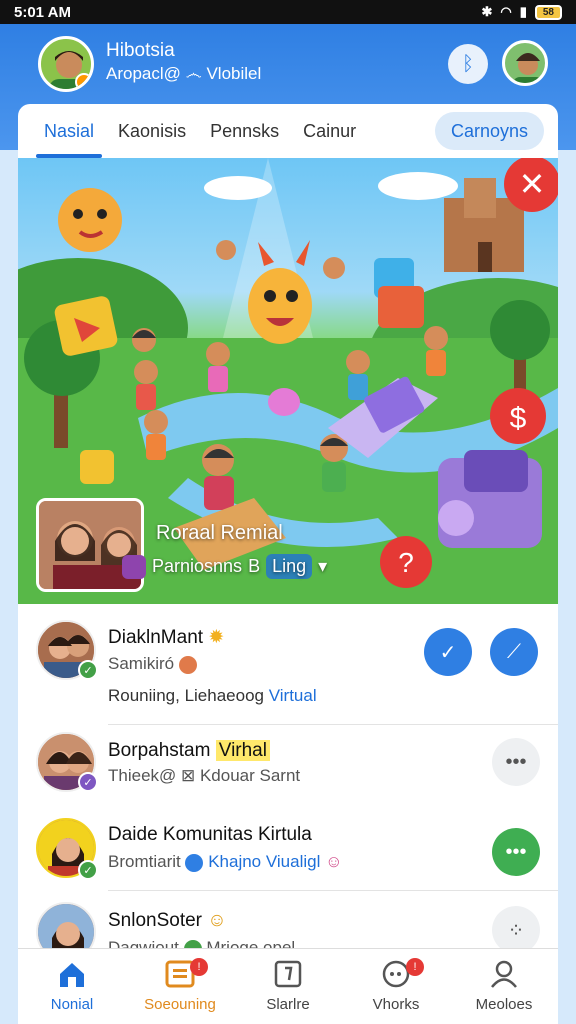  What do you see at coordinates (224, 695) in the screenshot?
I see `meta-text-2: Liehaeoog` at bounding box center [224, 695].